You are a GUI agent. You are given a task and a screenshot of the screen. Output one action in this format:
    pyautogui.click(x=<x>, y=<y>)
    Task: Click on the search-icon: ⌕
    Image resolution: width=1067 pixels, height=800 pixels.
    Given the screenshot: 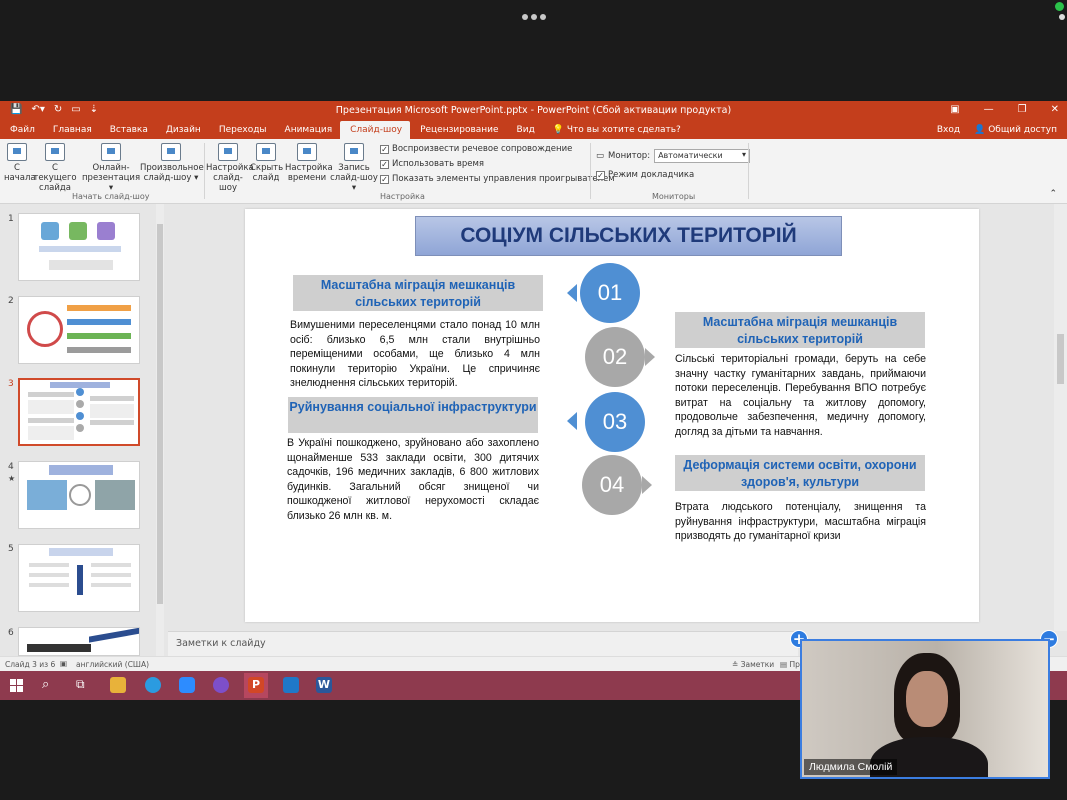 What is the action you would take?
    pyautogui.click(x=50, y=685)
    